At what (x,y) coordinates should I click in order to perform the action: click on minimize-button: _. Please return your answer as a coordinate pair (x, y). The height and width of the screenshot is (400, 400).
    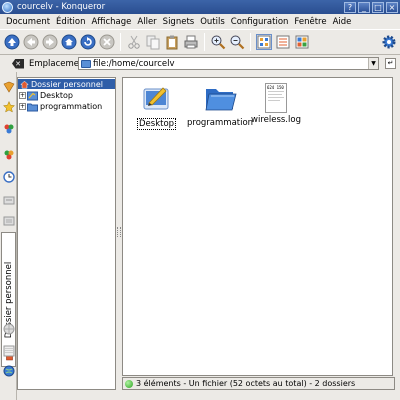
    Looking at the image, I should click on (364, 7).